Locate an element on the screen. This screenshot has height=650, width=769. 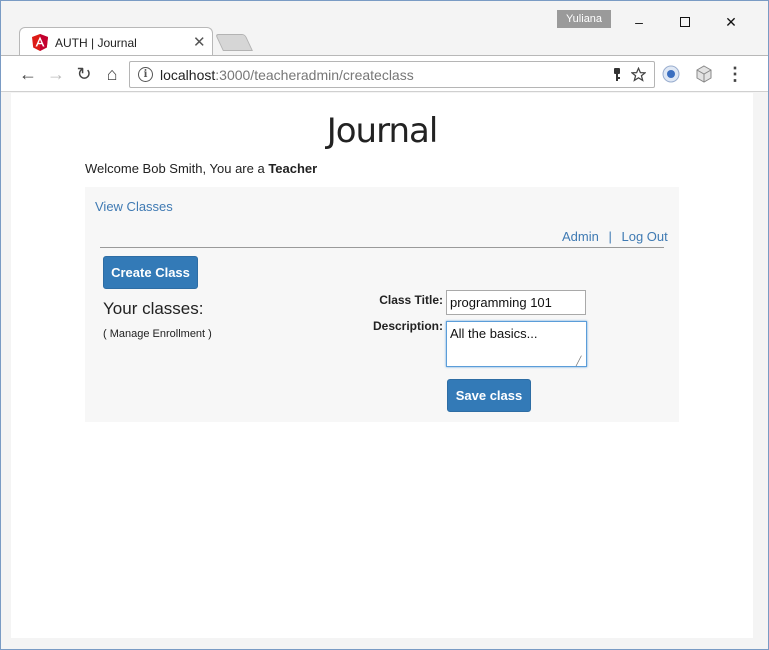
view-classes-link: View Classes is located at coordinates (134, 206).